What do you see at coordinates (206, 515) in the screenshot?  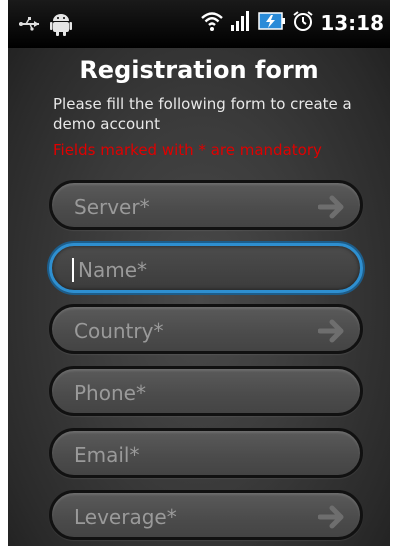 I see `leverage-field: Leverage*` at bounding box center [206, 515].